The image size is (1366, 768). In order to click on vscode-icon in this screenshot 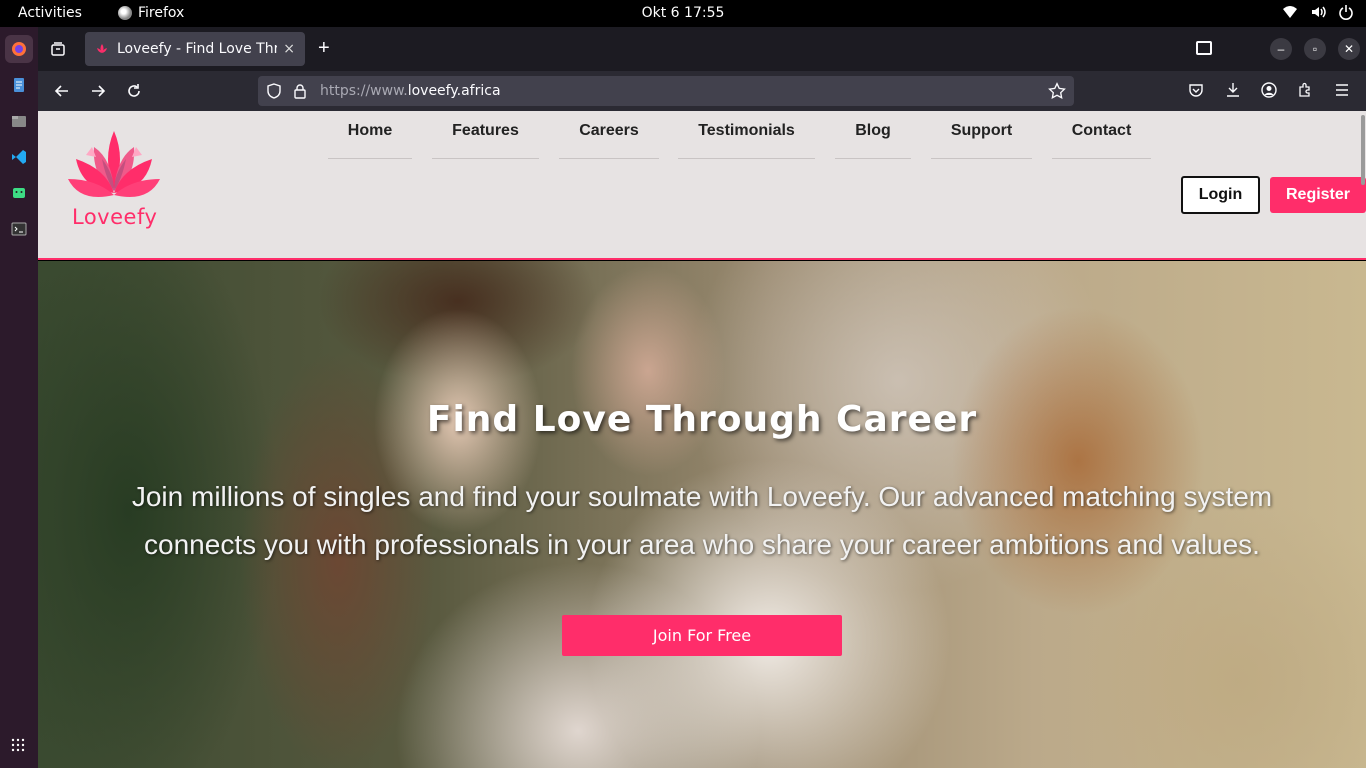, I will do `click(19, 157)`.